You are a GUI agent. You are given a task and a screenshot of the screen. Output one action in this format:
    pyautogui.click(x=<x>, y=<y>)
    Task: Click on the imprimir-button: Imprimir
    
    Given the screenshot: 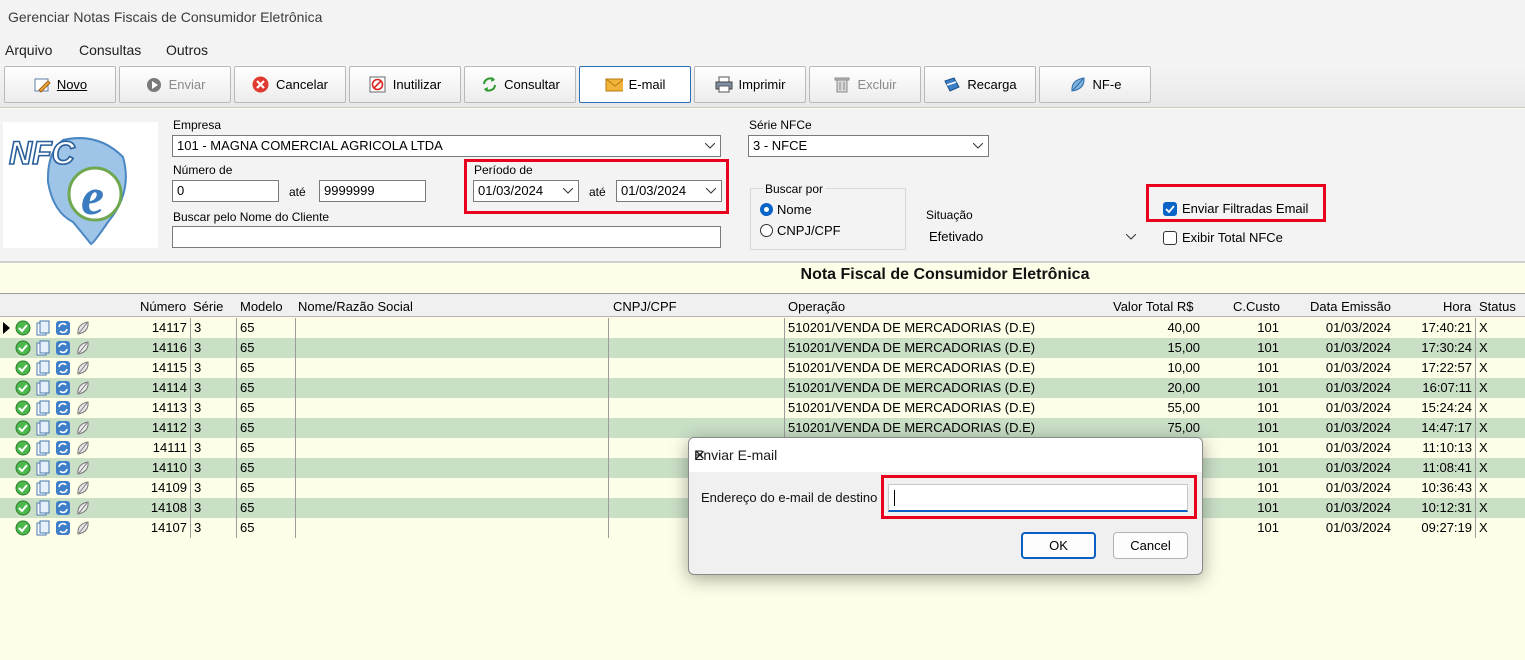 What is the action you would take?
    pyautogui.click(x=750, y=84)
    